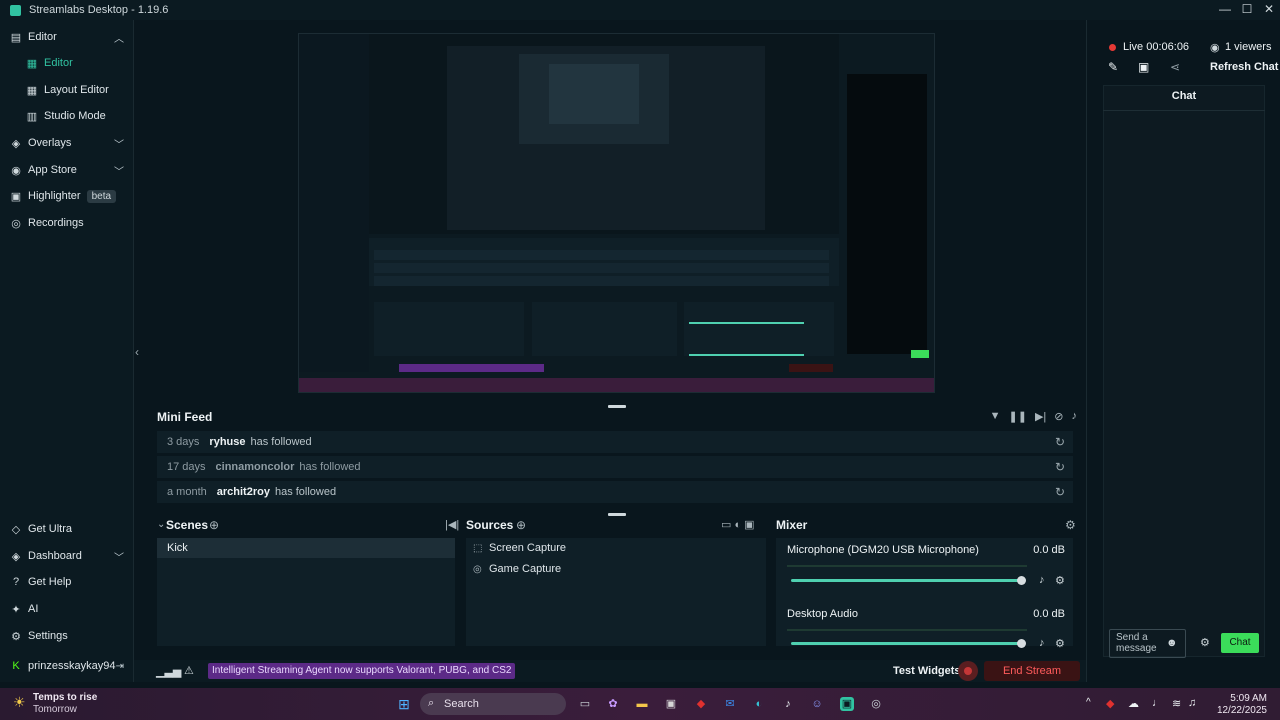 This screenshot has height=720, width=1280. What do you see at coordinates (1225, 10) in the screenshot?
I see `minimize-button: —` at bounding box center [1225, 10].